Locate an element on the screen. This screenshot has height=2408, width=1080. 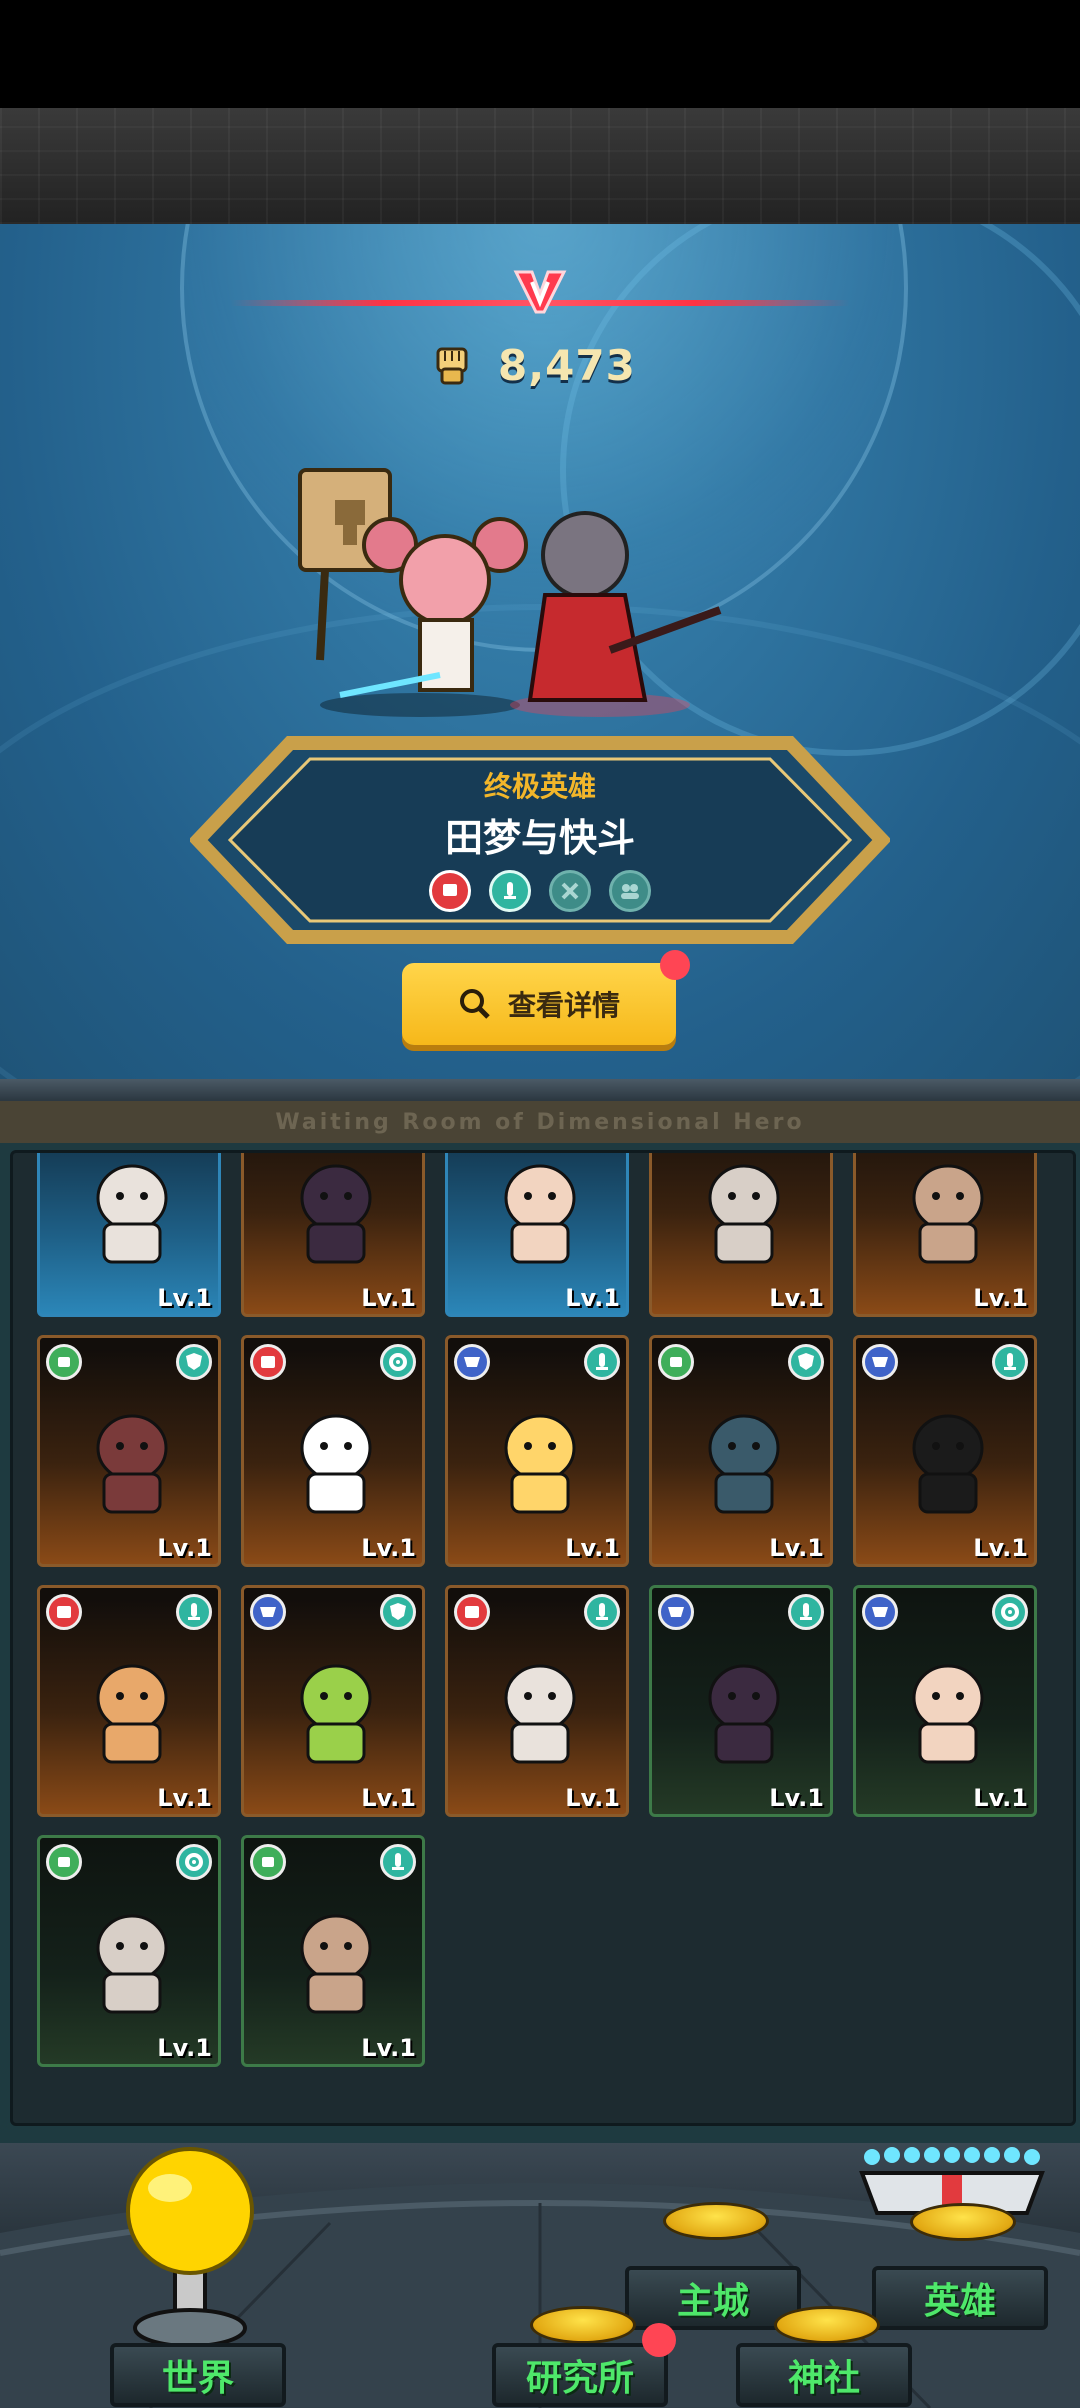
circuit-header is located at coordinates (540, 168).